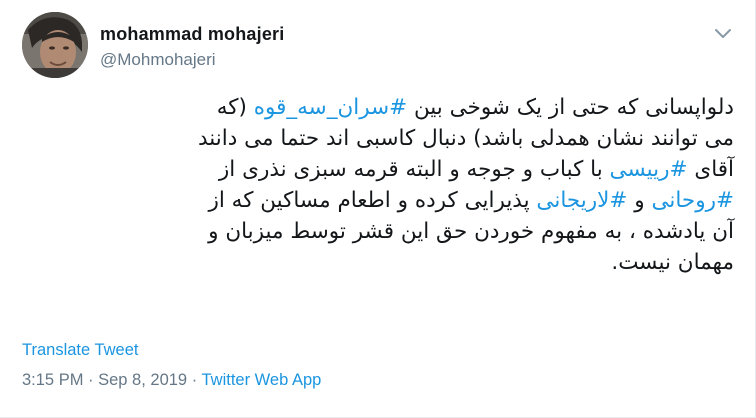 The height and width of the screenshot is (418, 756). What do you see at coordinates (414, 169) in the screenshot?
I see `text-segment: با کباب و جوجه و البته قرمه سبزی نذری از` at bounding box center [414, 169].